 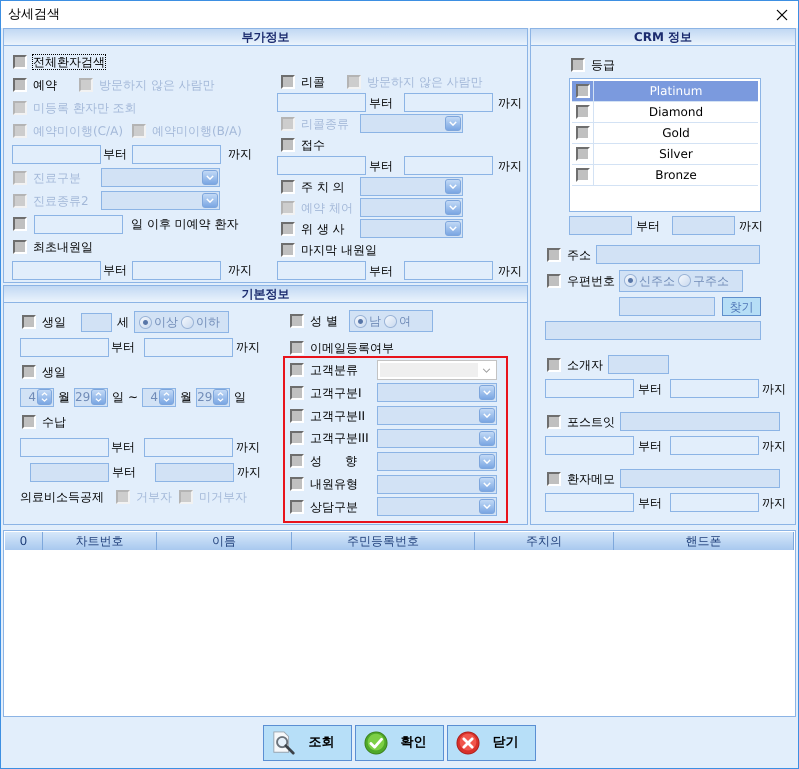 What do you see at coordinates (224, 541) in the screenshot?
I see `column-header: 이름` at bounding box center [224, 541].